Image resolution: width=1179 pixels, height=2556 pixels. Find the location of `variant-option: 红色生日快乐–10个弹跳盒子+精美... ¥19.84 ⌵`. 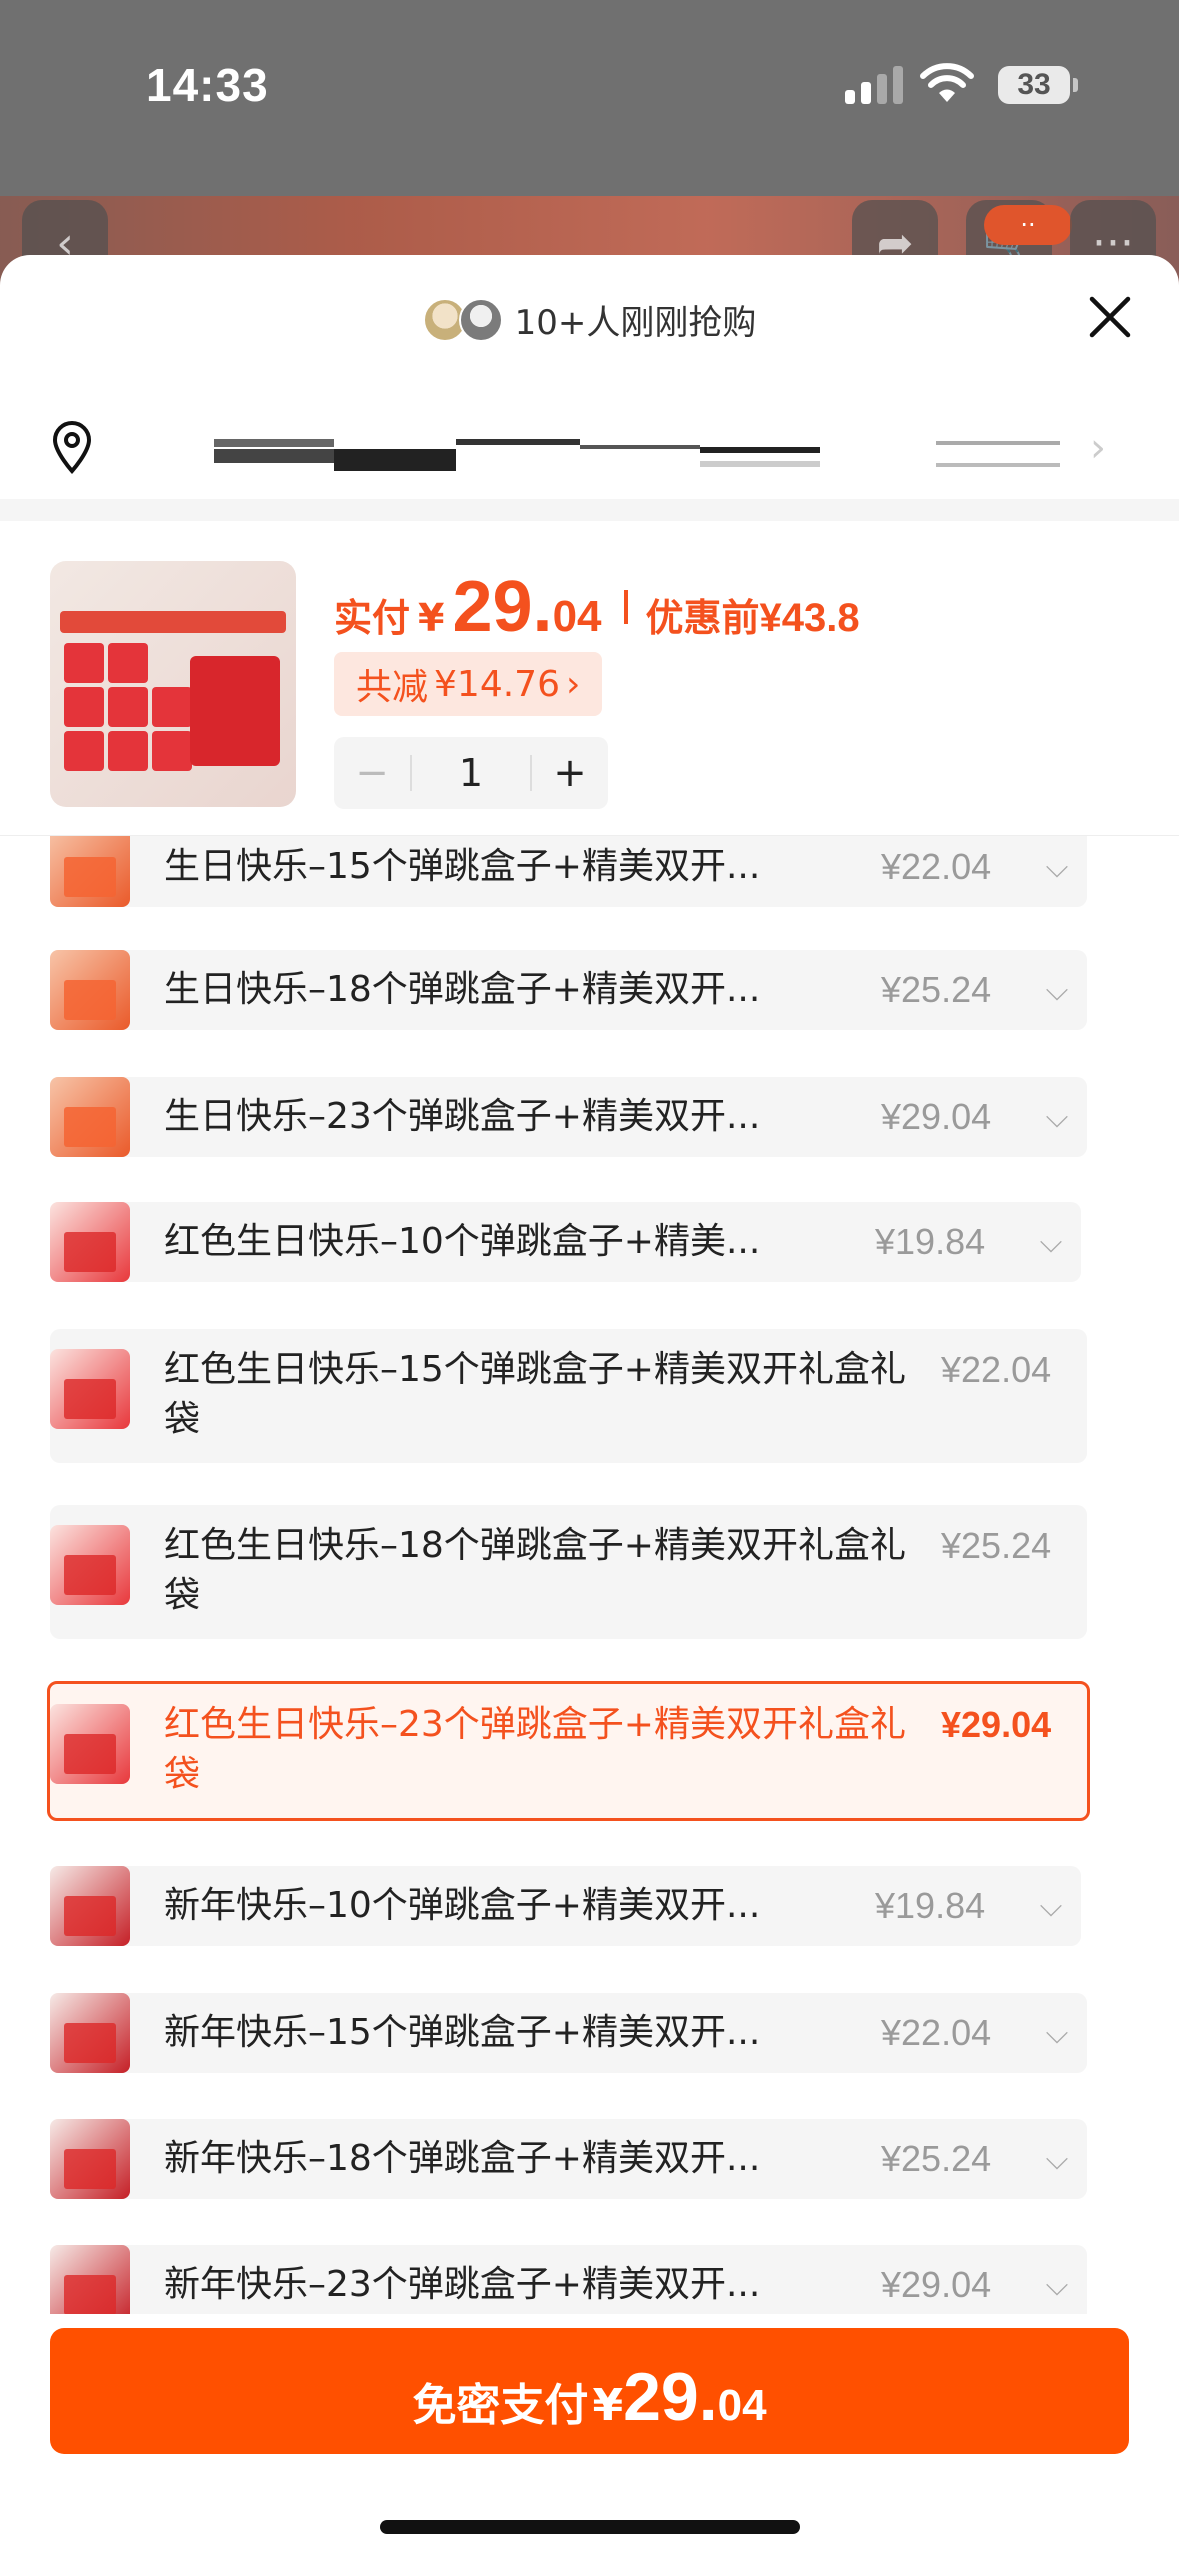

variant-option: 红色生日快乐–10个弹跳盒子+精美... ¥19.84 ⌵ is located at coordinates (565, 1242).